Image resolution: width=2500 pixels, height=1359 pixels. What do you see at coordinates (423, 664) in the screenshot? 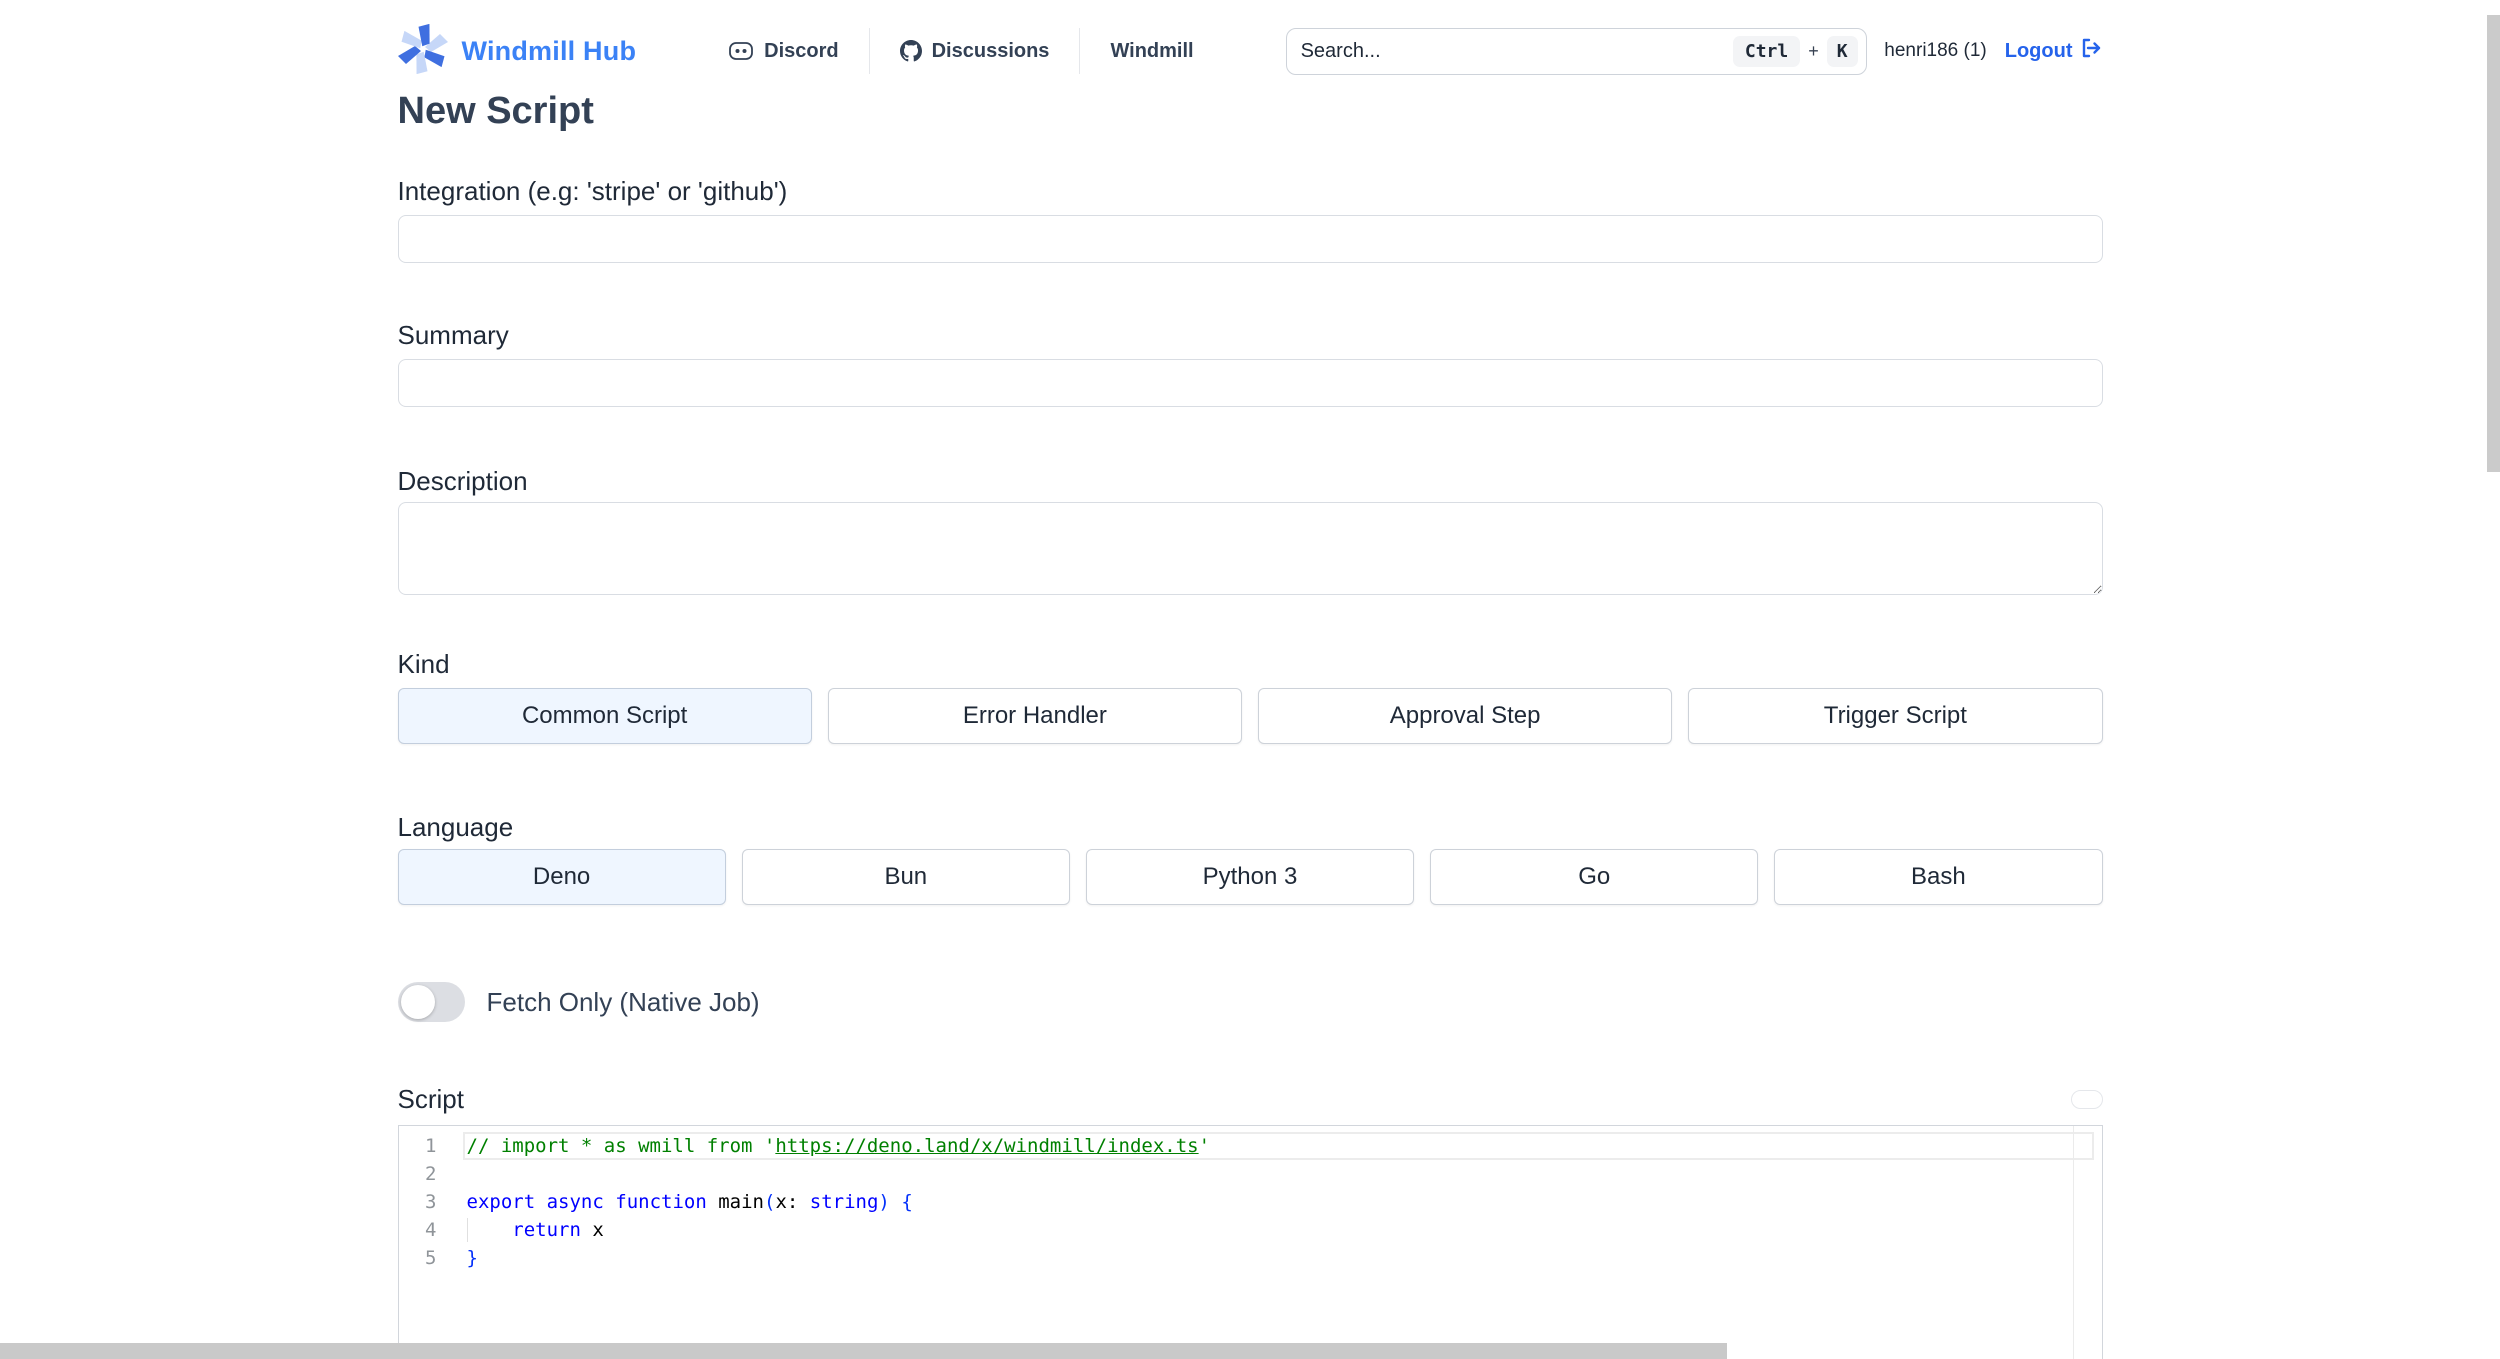
I see `kind-label: Kind` at bounding box center [423, 664].